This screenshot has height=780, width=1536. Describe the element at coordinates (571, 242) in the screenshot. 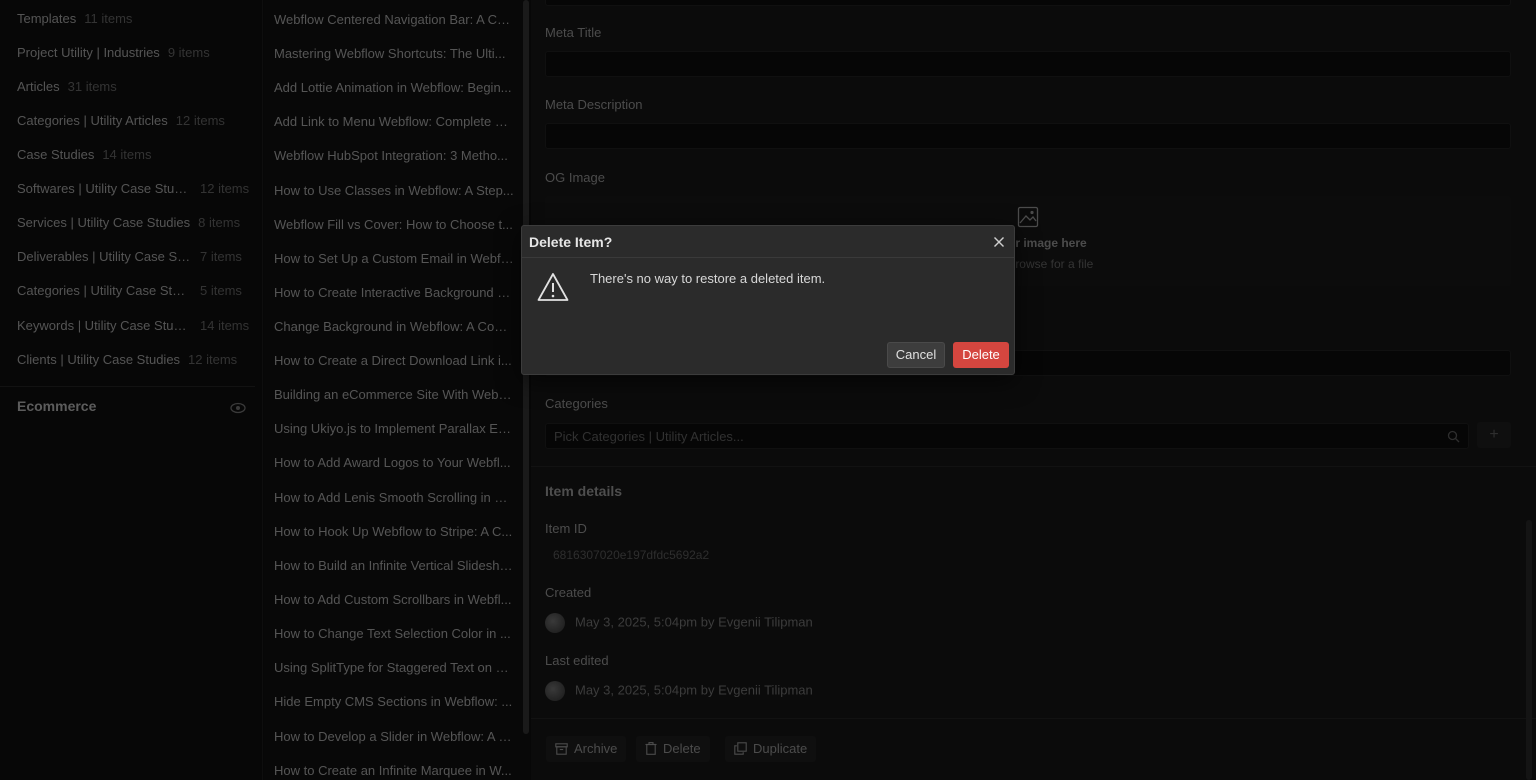

I see `dialog-title: Delete Item?` at that location.